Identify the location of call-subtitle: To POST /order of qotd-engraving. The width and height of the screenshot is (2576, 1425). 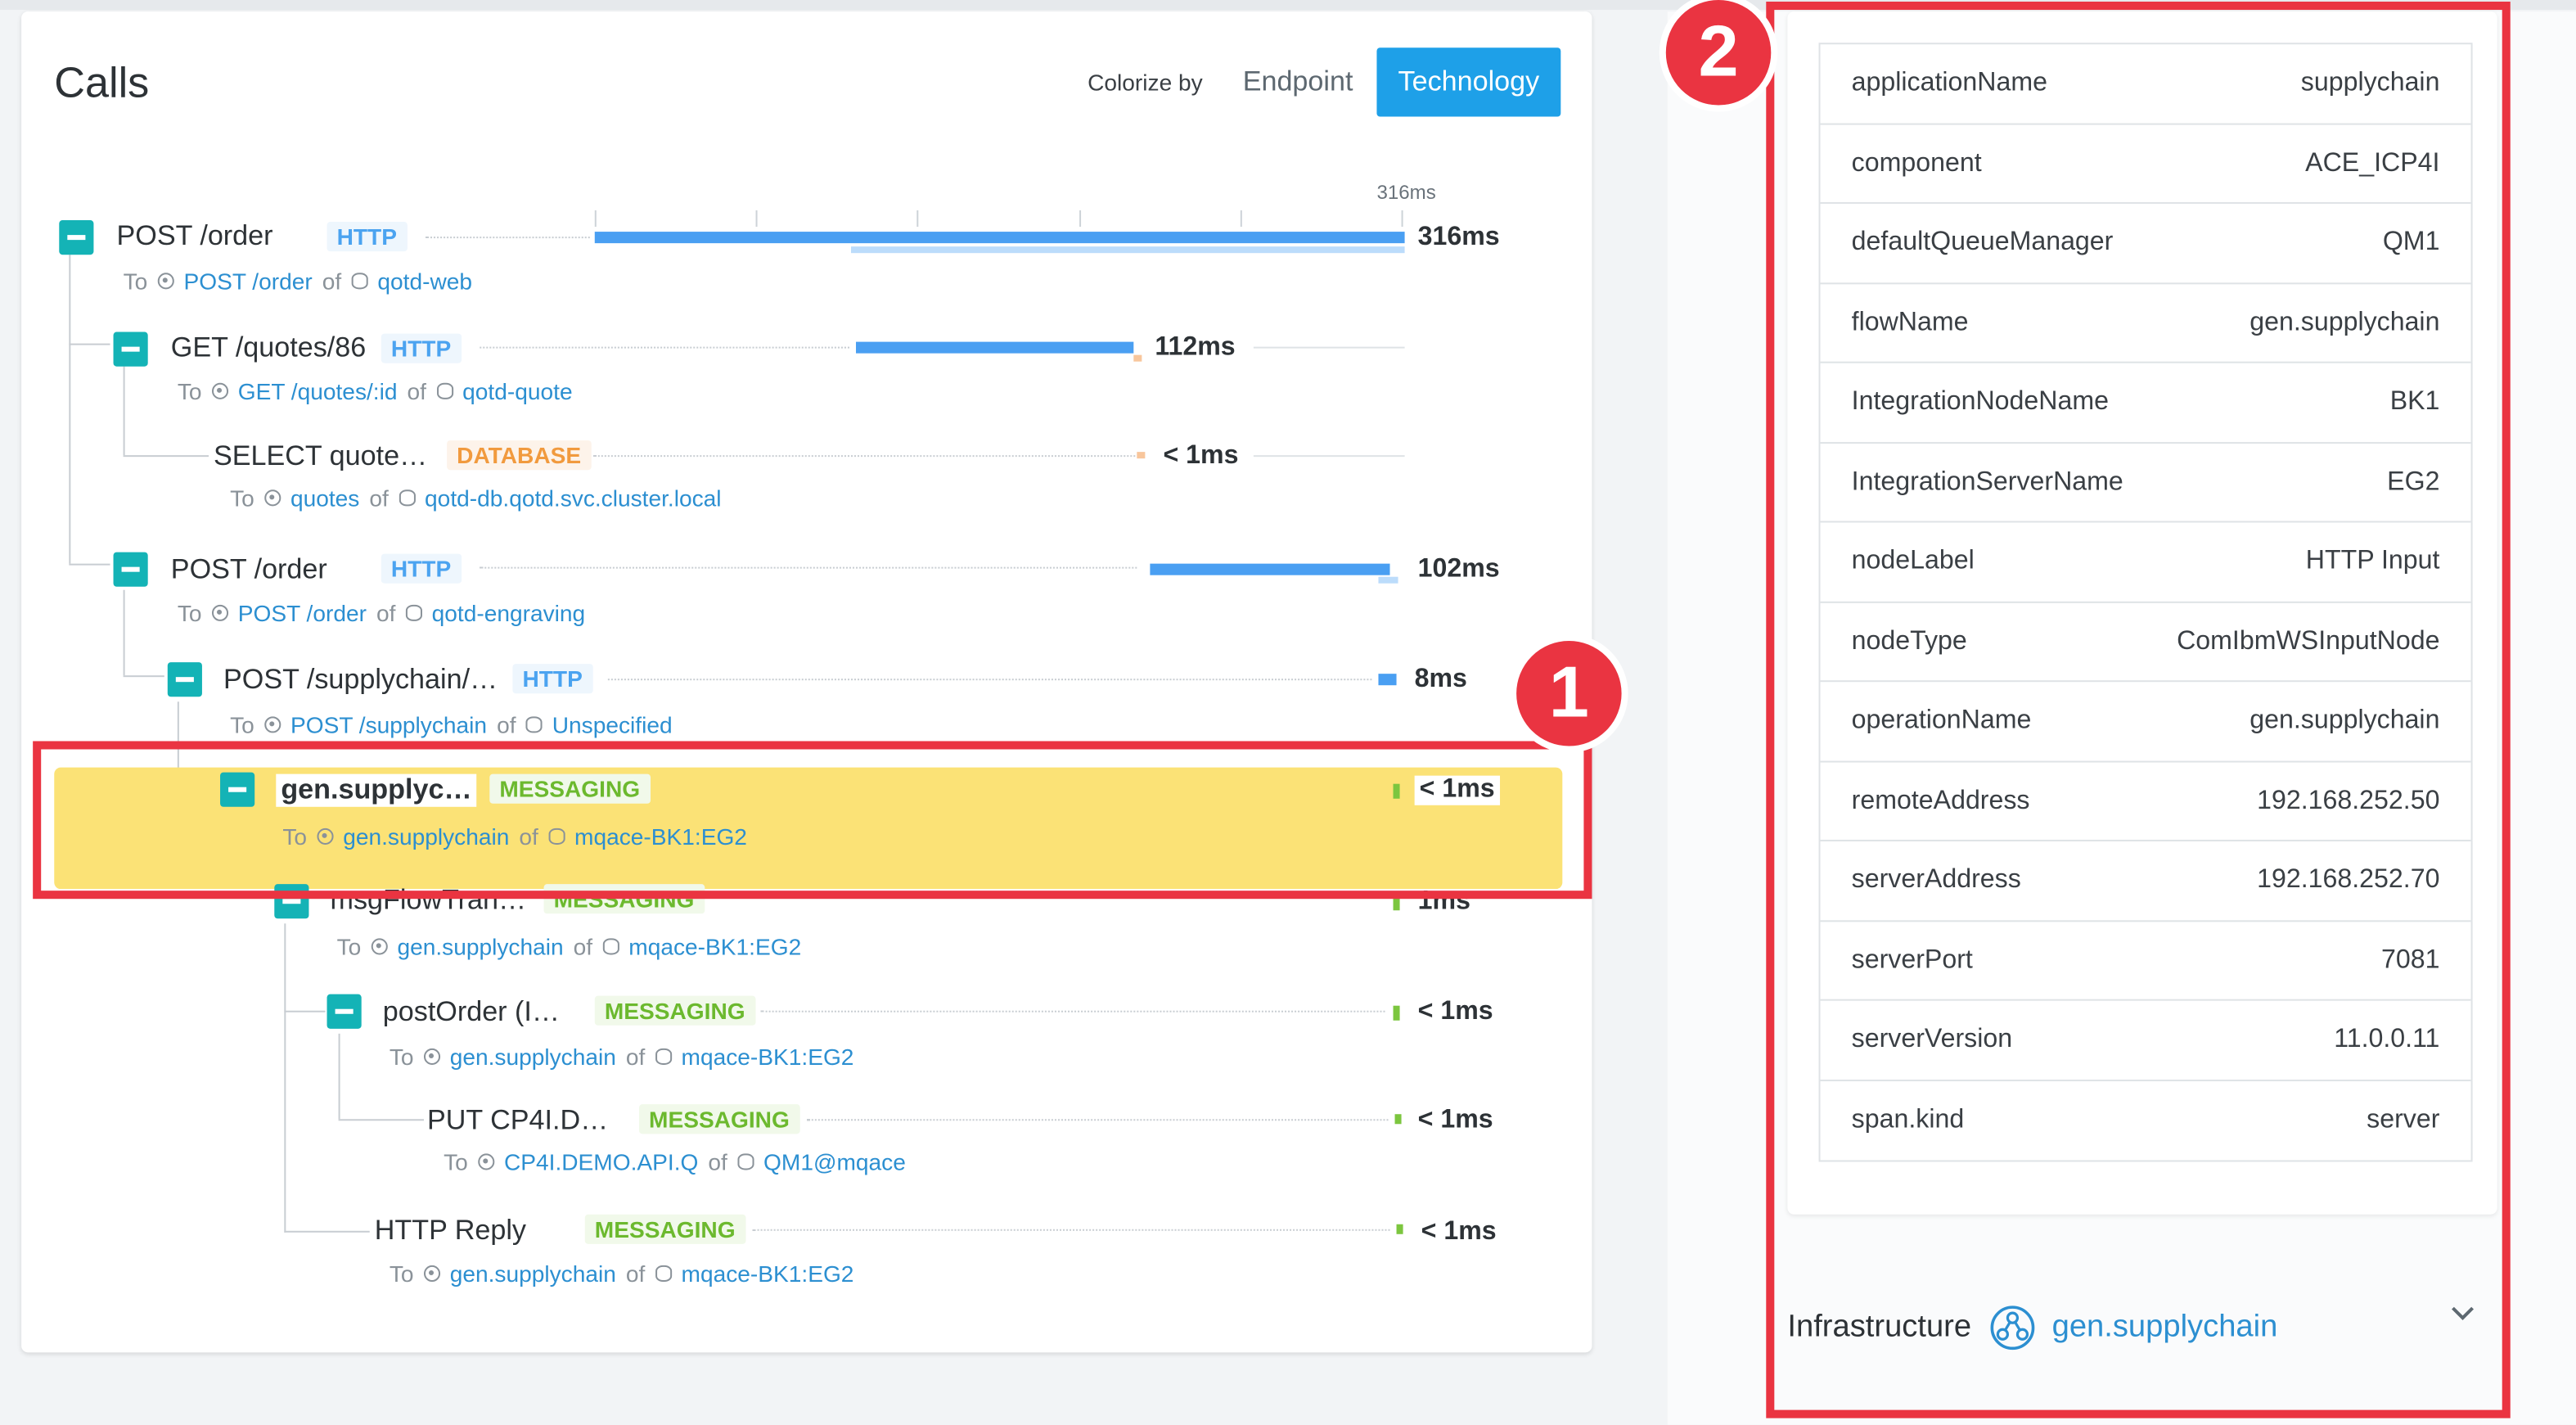
(381, 613).